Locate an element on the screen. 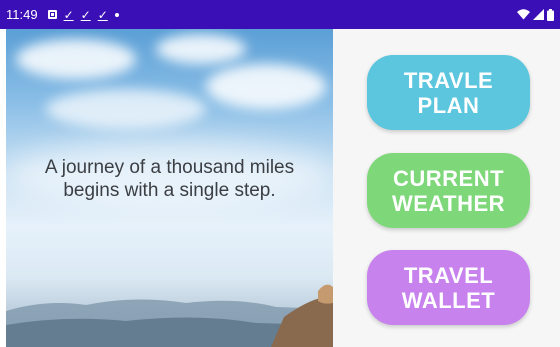 The image size is (560, 347). current-weather-button: CURRENT WEATHER is located at coordinates (448, 190).